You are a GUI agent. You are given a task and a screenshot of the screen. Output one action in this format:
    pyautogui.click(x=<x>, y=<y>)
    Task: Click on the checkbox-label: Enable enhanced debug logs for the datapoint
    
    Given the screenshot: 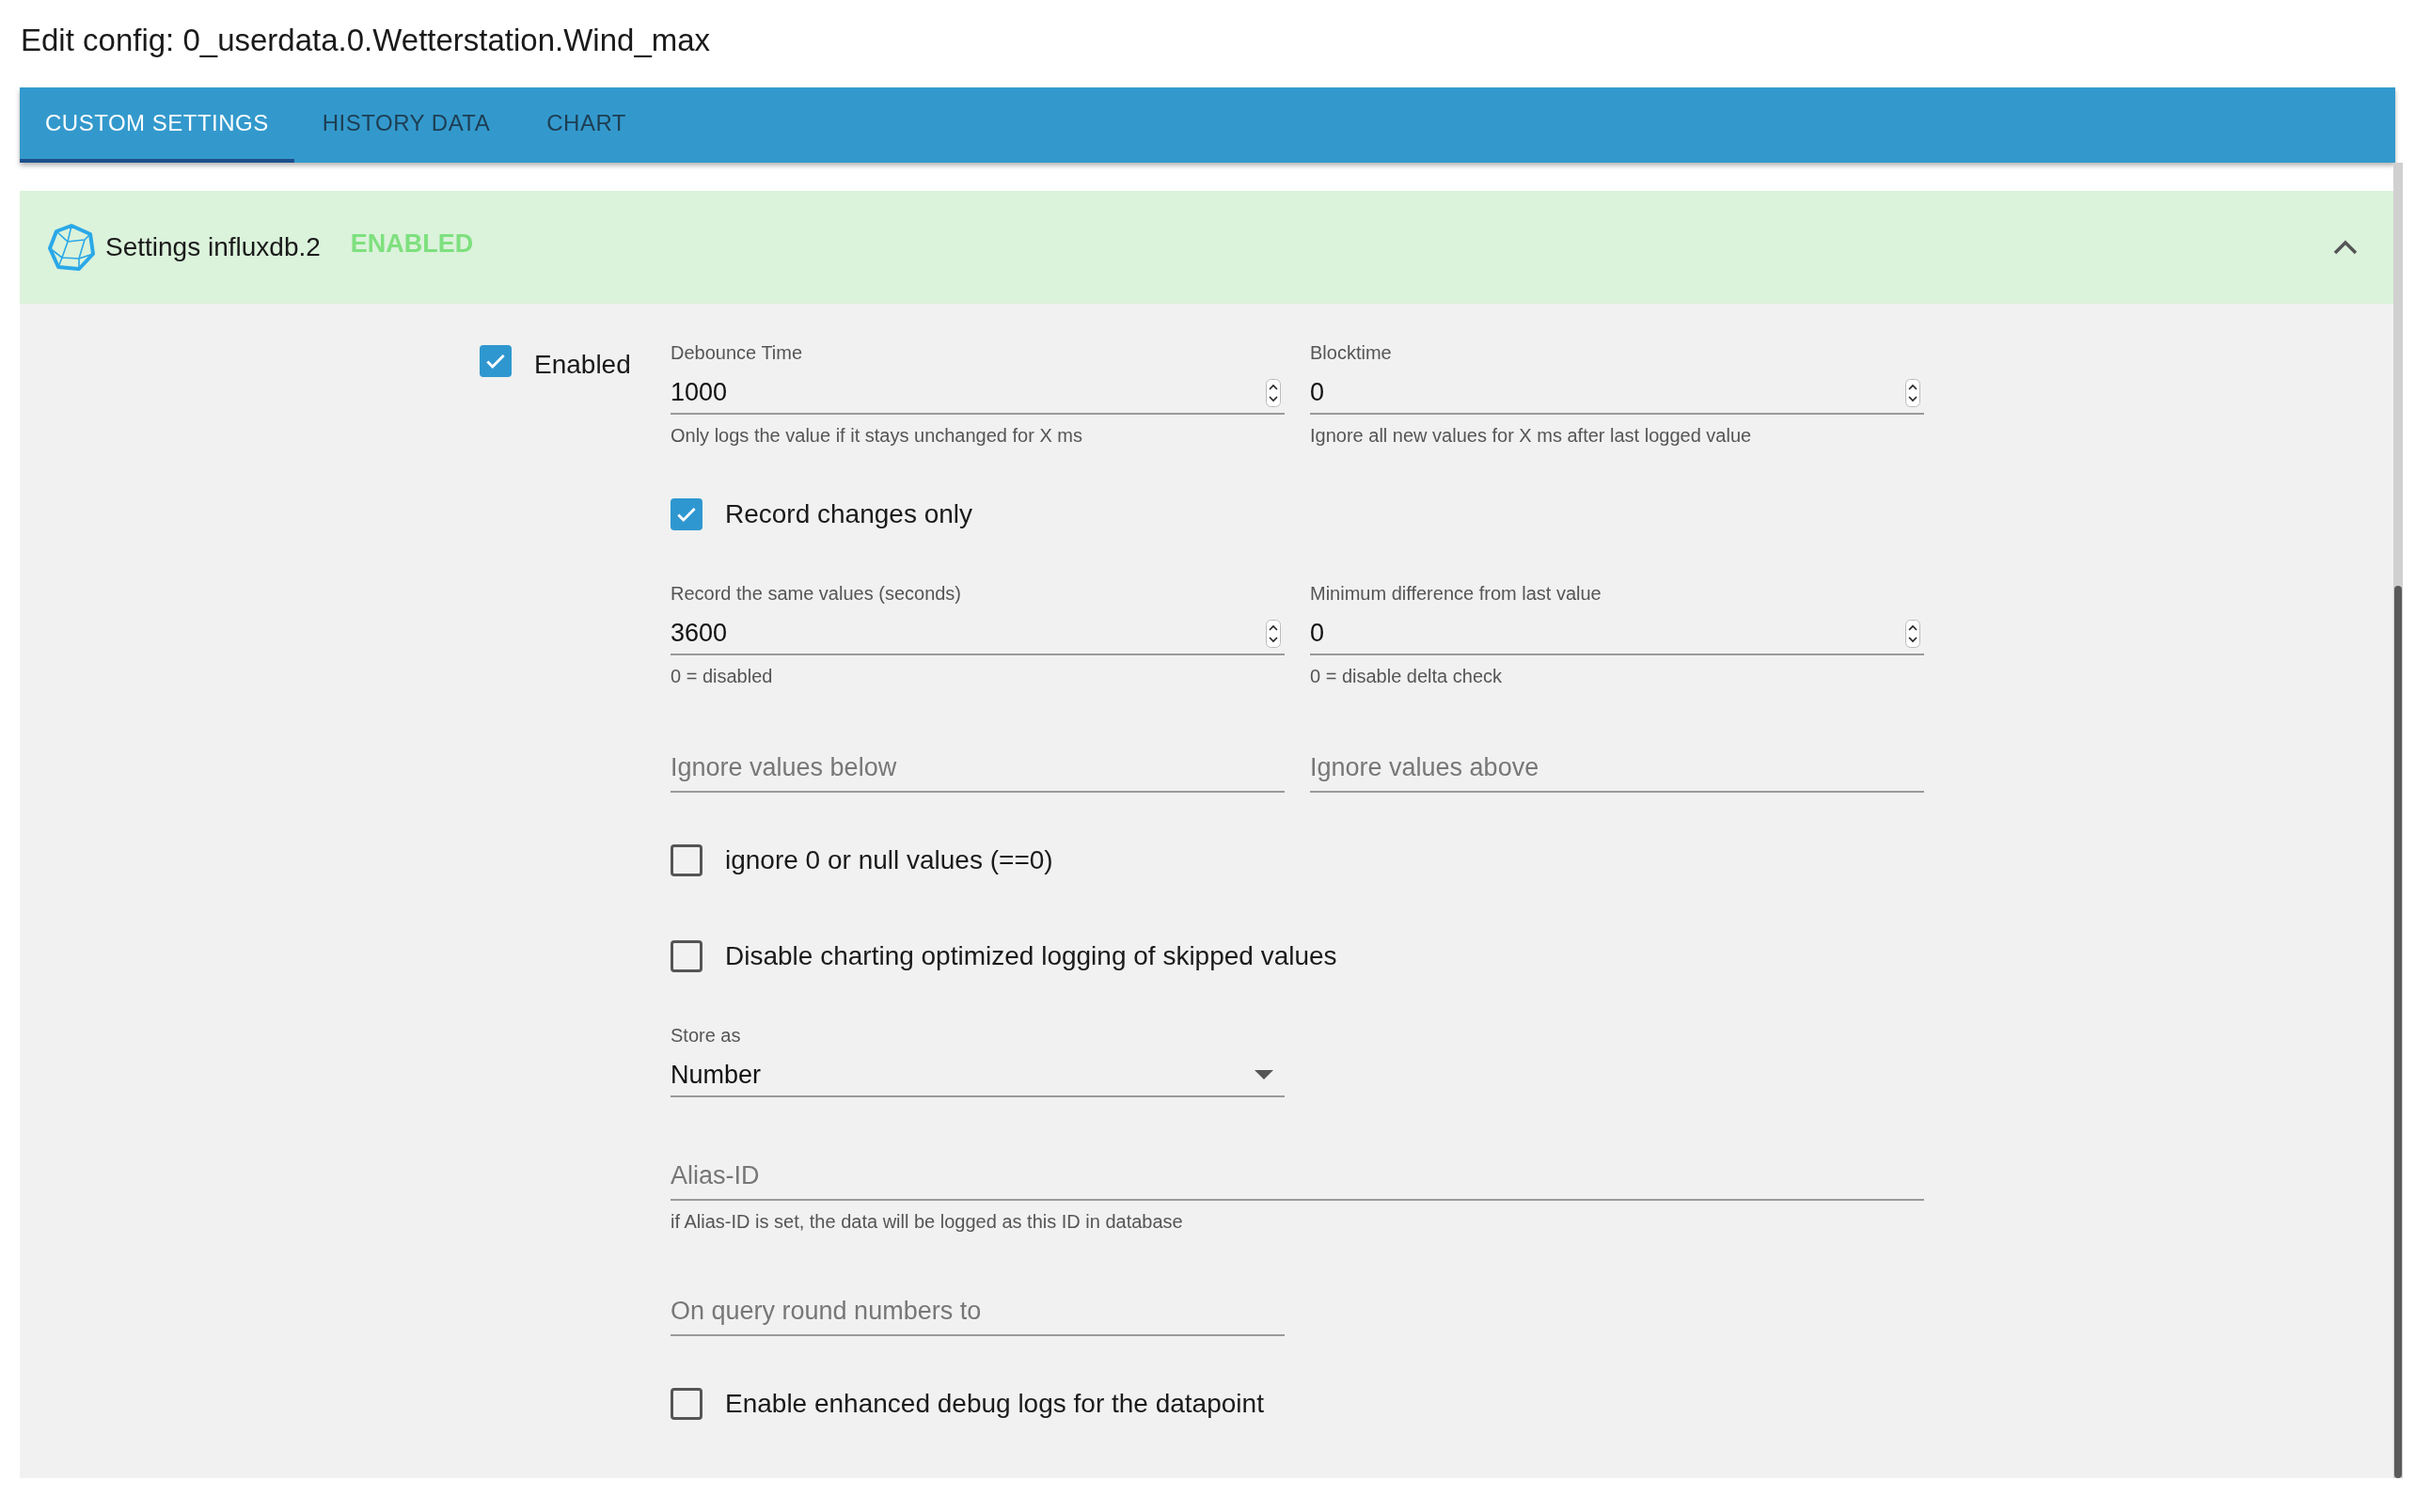 What is the action you would take?
    pyautogui.click(x=994, y=1404)
    